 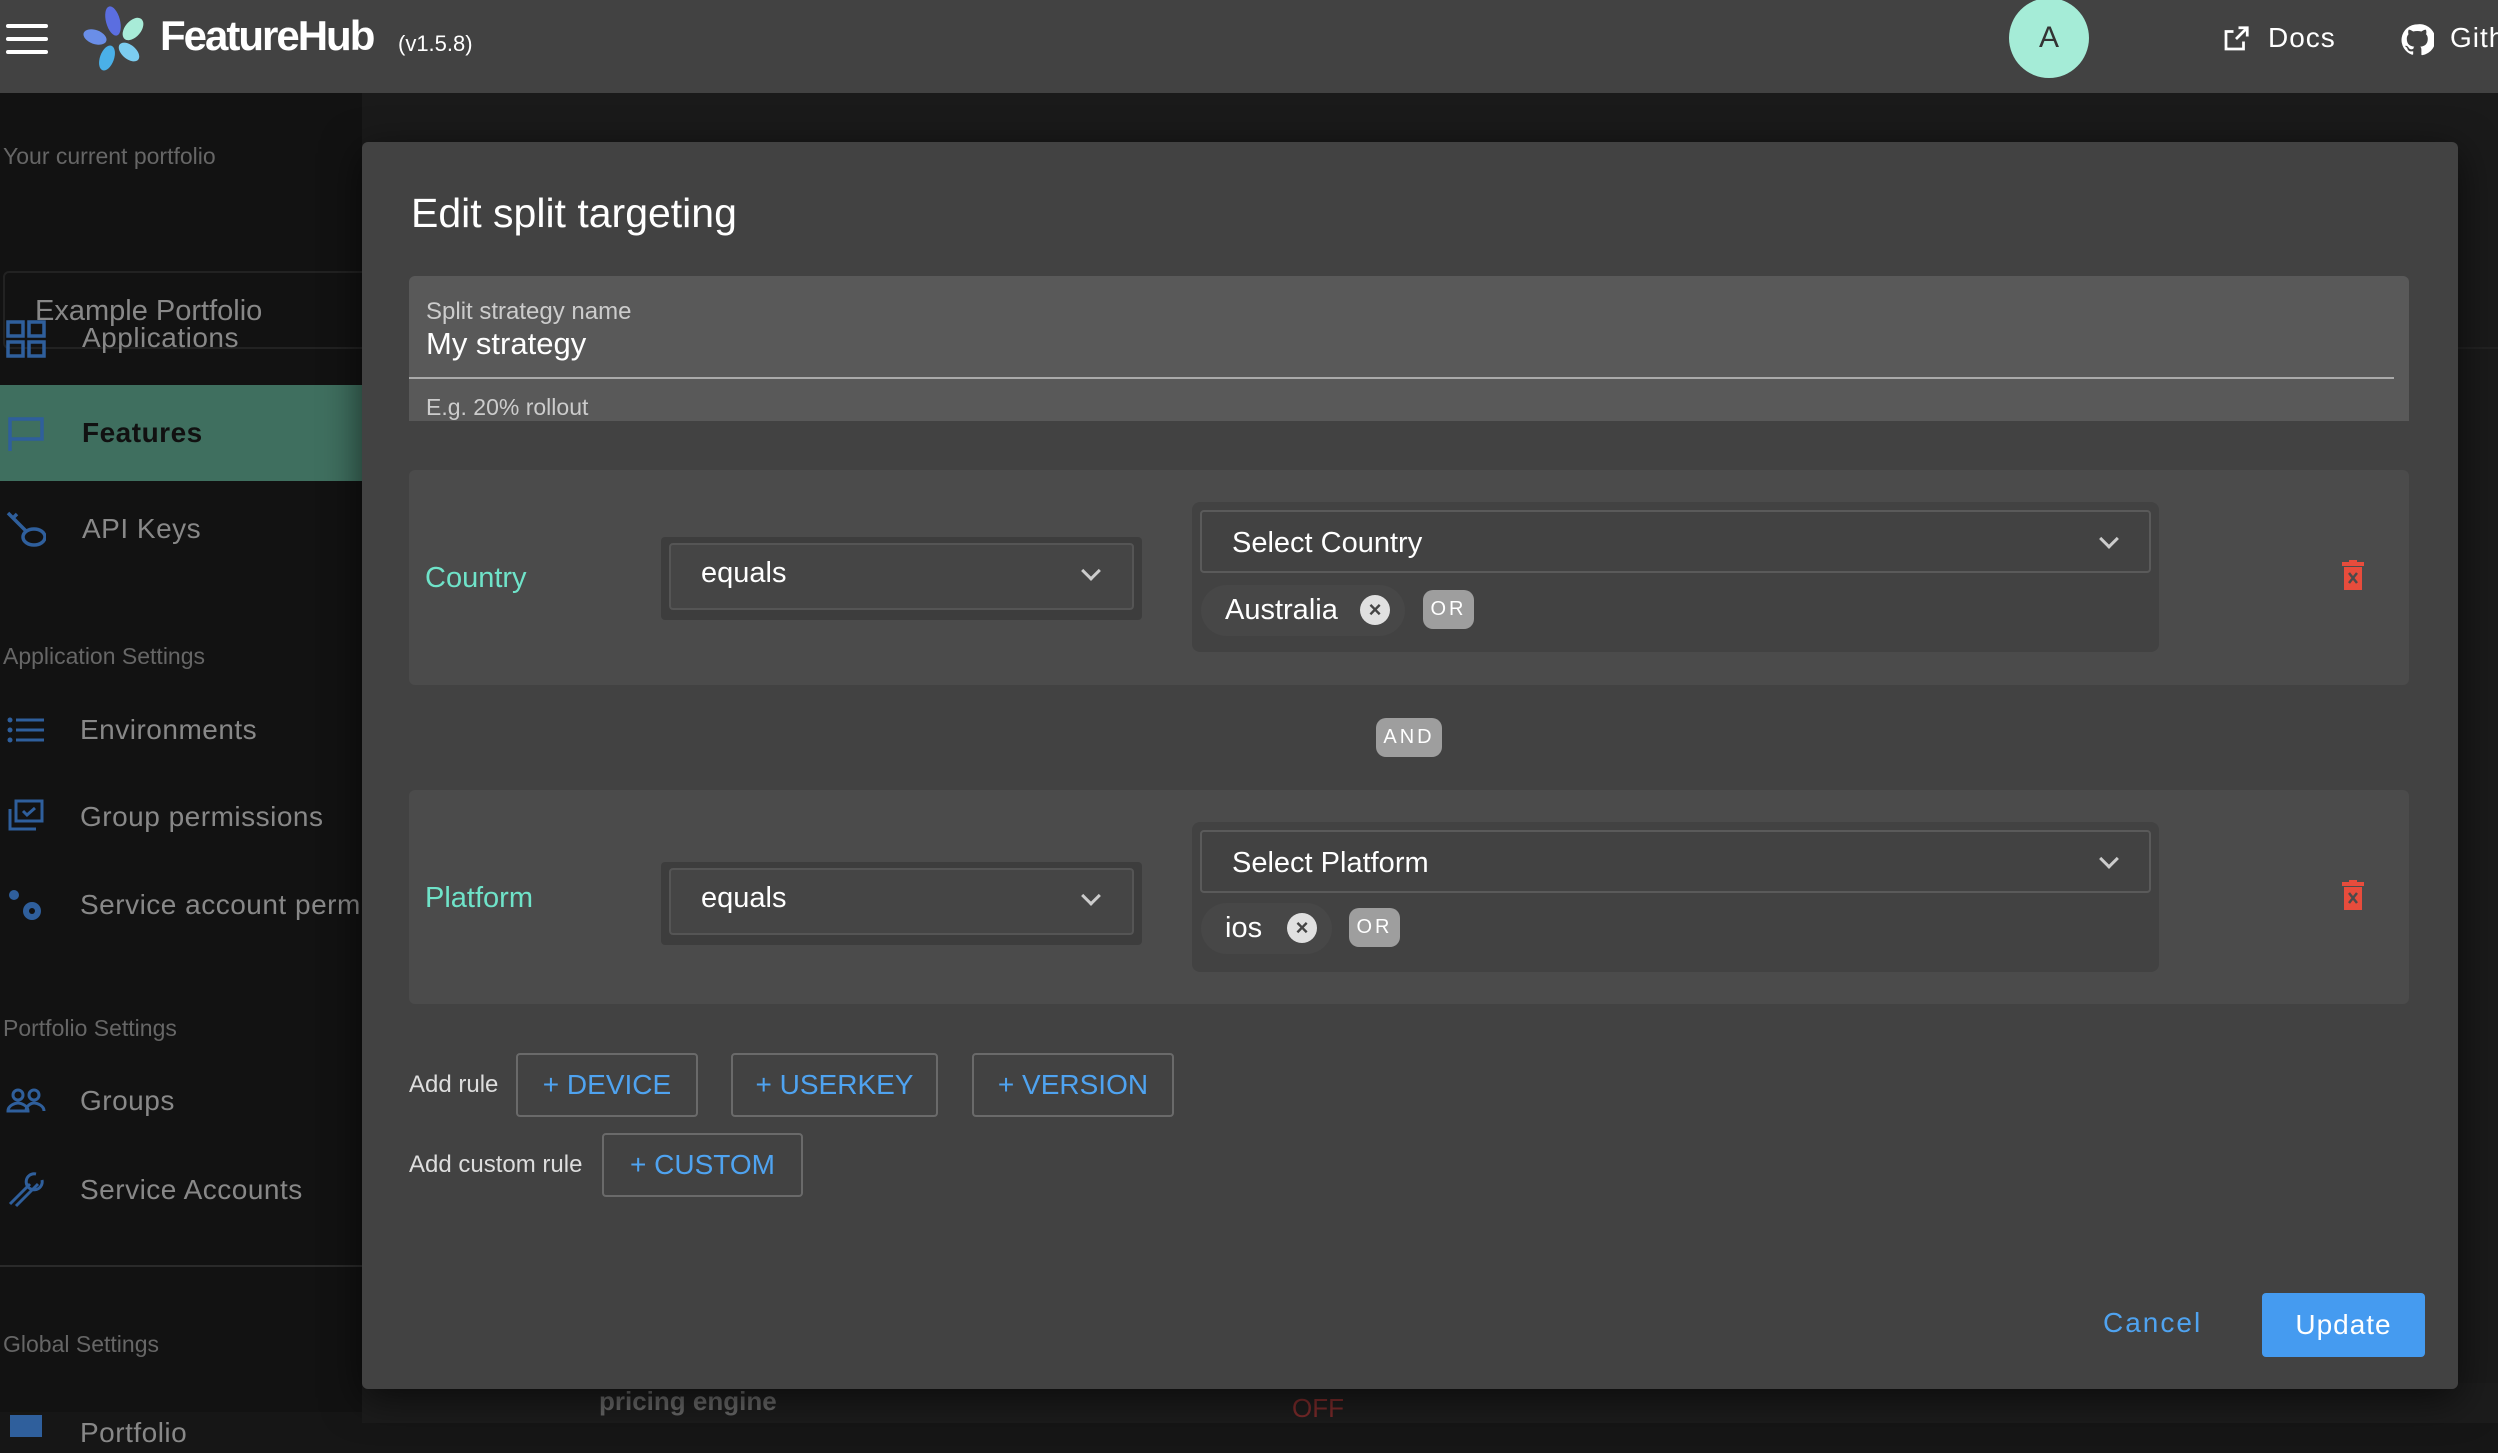 I want to click on add-custom-rule-button: + CUSTOM, so click(x=702, y=1165).